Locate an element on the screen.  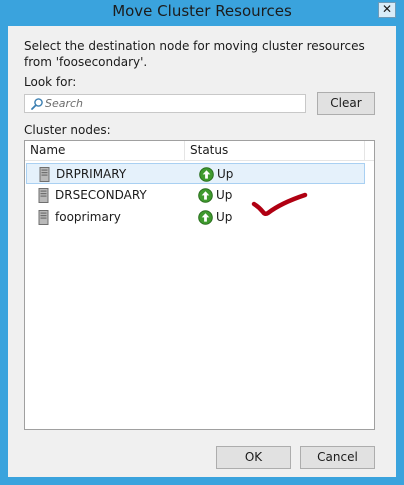
clear-button: Clear is located at coordinates (346, 103).